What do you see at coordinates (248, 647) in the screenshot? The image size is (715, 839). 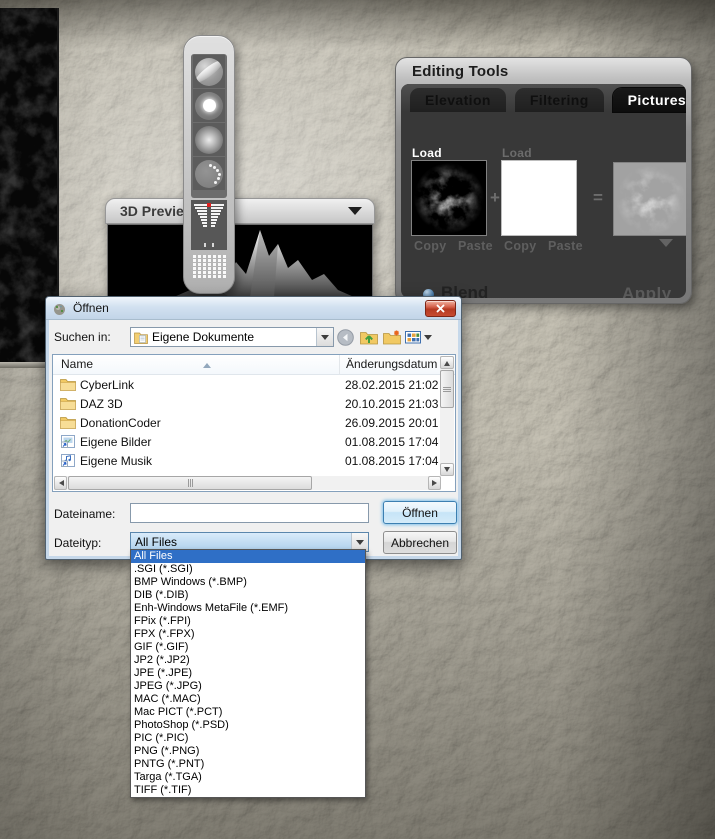 I see `file-type-option: GIF (*.GIF)` at bounding box center [248, 647].